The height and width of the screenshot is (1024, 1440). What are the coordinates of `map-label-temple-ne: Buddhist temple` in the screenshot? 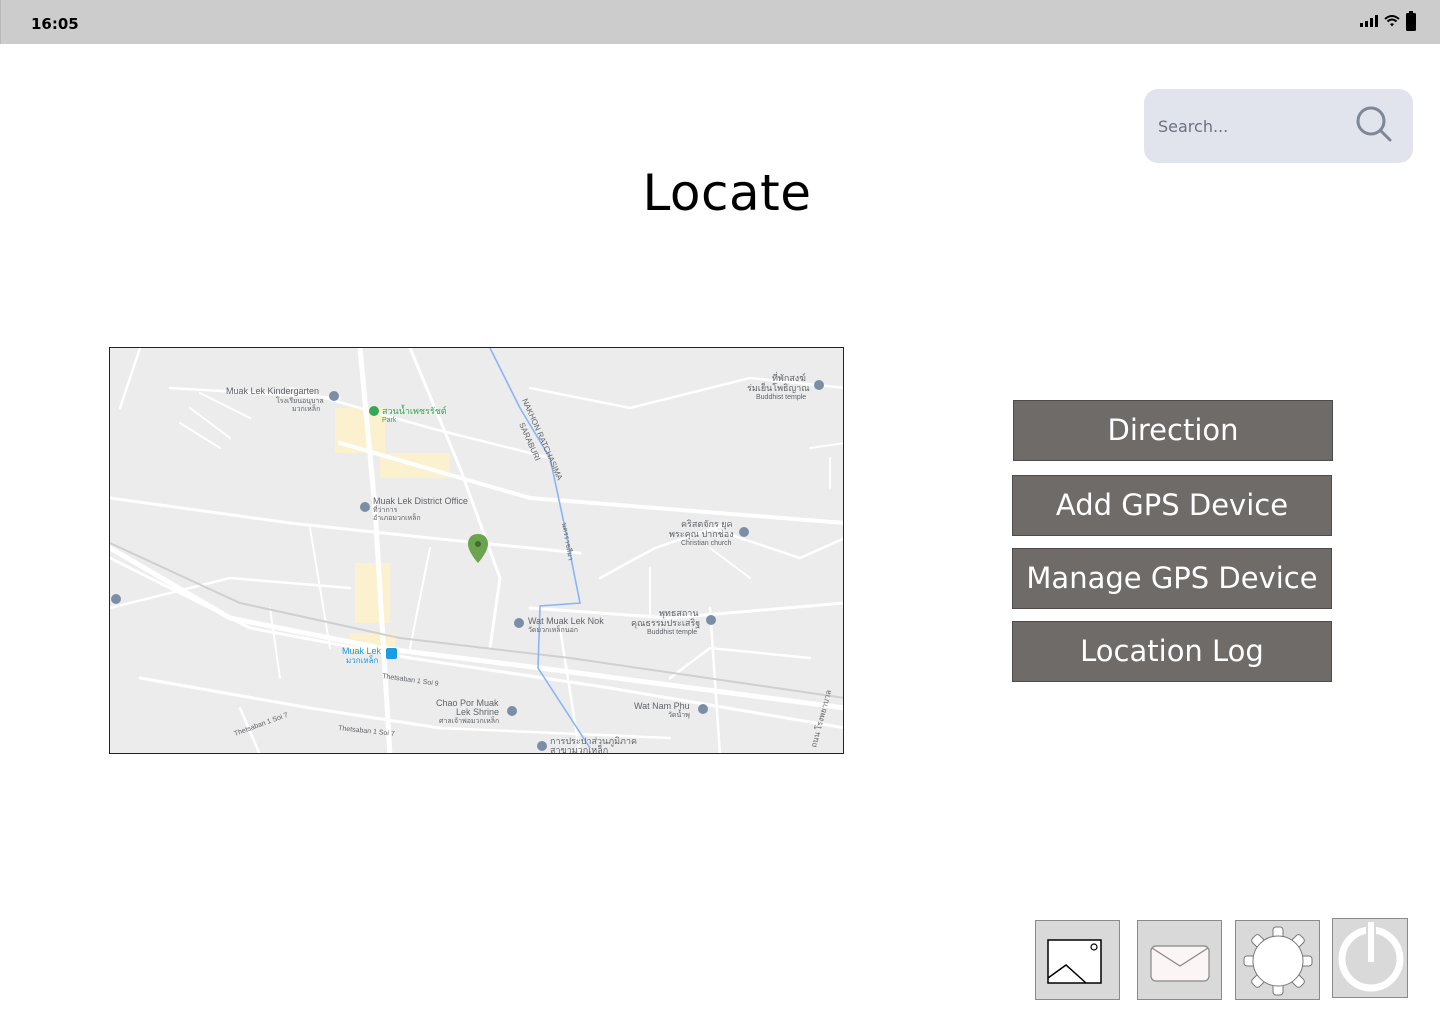 It's located at (781, 397).